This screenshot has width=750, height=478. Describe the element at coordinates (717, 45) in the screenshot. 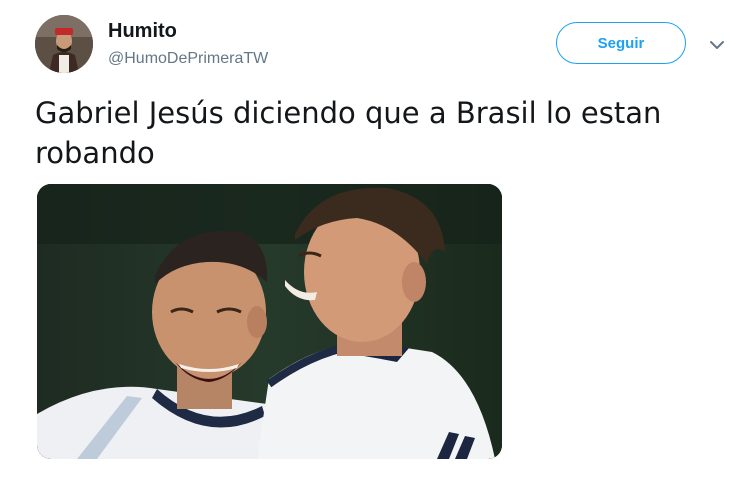

I see `chevron-down-icon` at that location.